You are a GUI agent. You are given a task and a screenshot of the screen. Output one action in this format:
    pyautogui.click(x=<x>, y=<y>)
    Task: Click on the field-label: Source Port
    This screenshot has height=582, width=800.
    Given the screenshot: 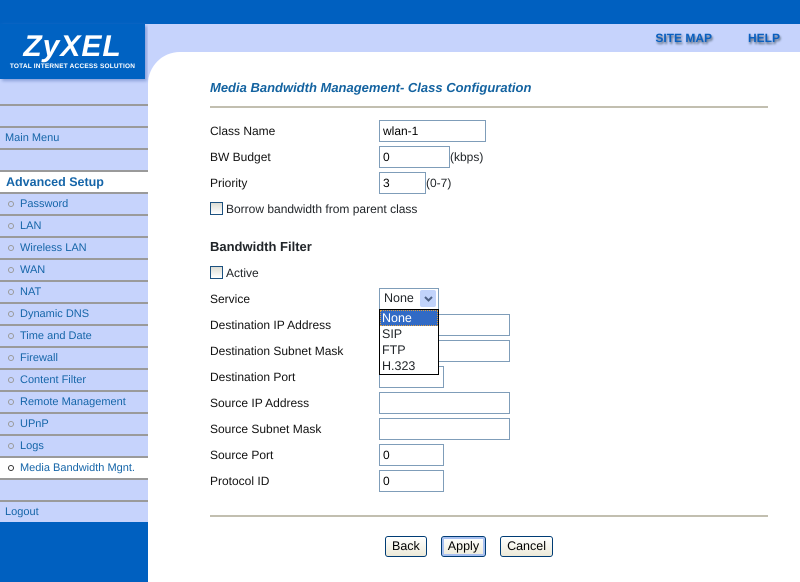 What is the action you would take?
    pyautogui.click(x=242, y=455)
    